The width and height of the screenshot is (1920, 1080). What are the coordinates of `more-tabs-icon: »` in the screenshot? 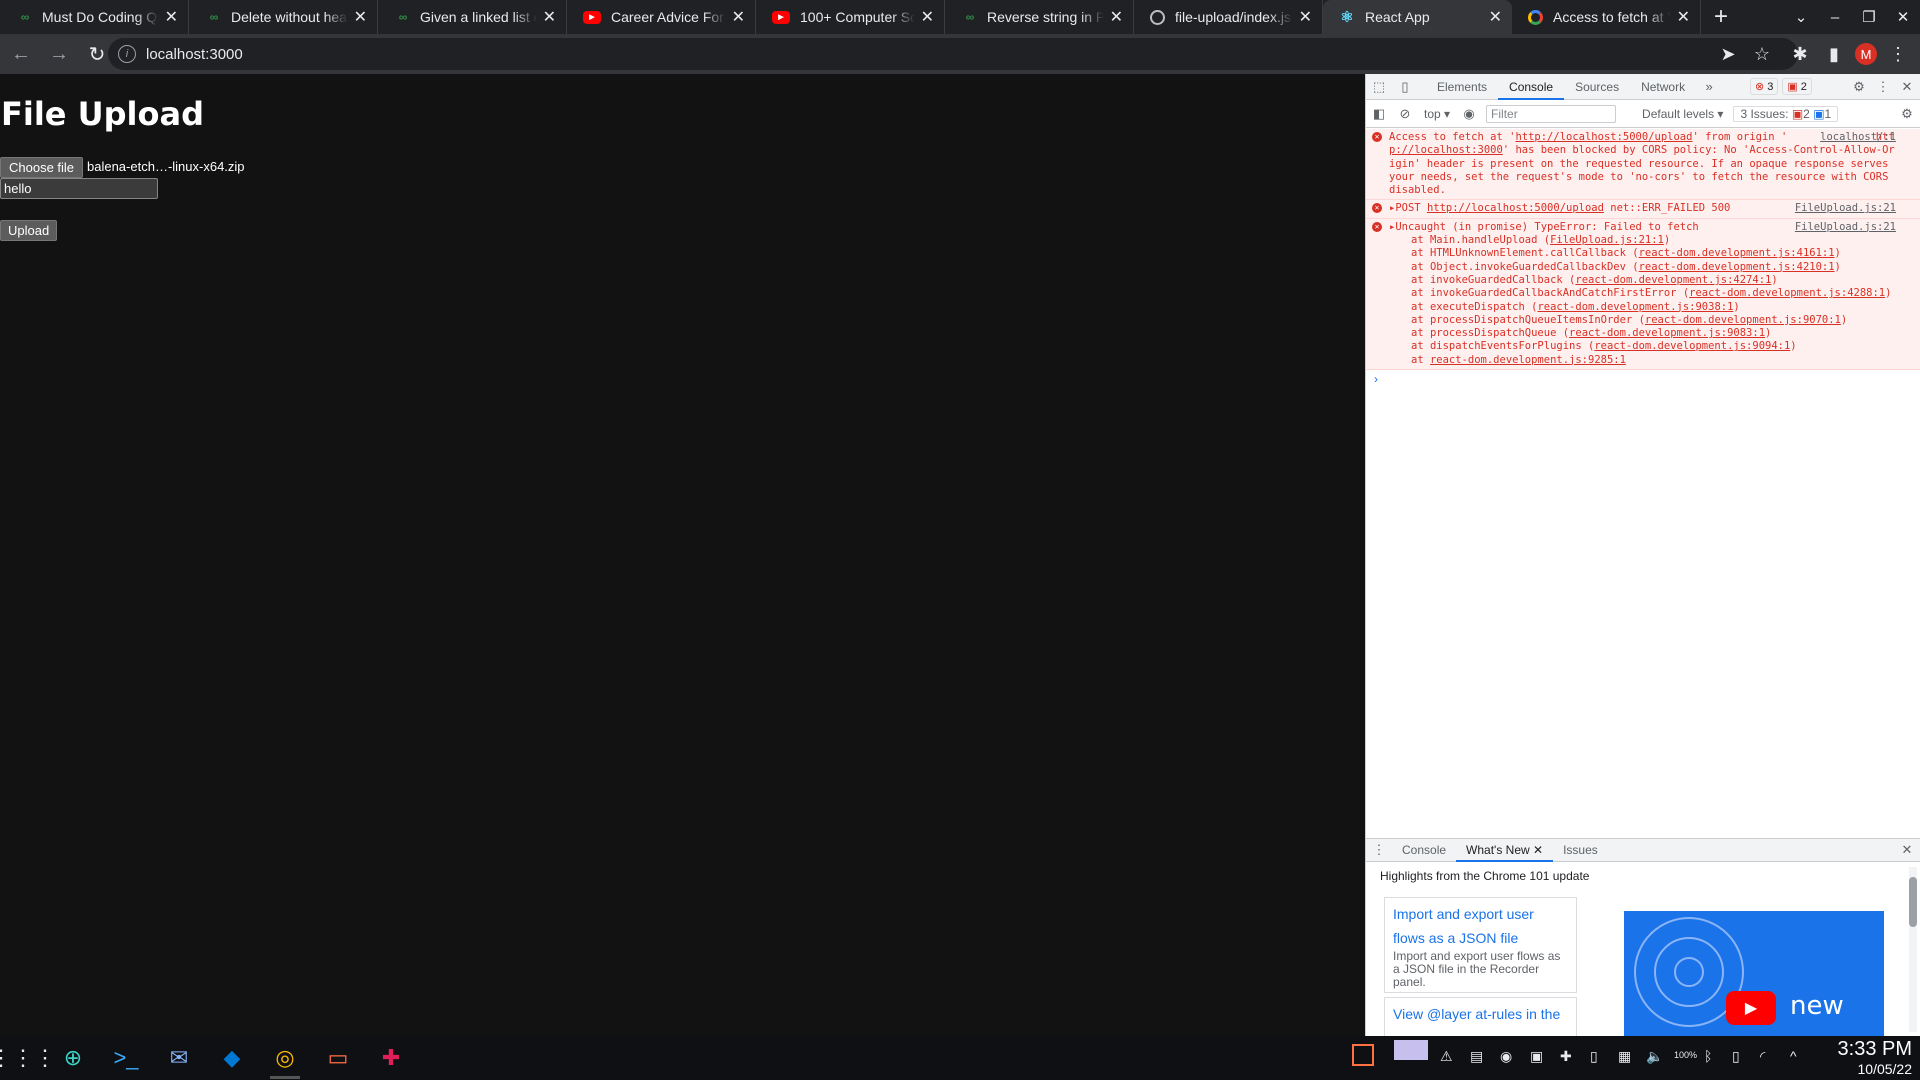 It's located at (1709, 87).